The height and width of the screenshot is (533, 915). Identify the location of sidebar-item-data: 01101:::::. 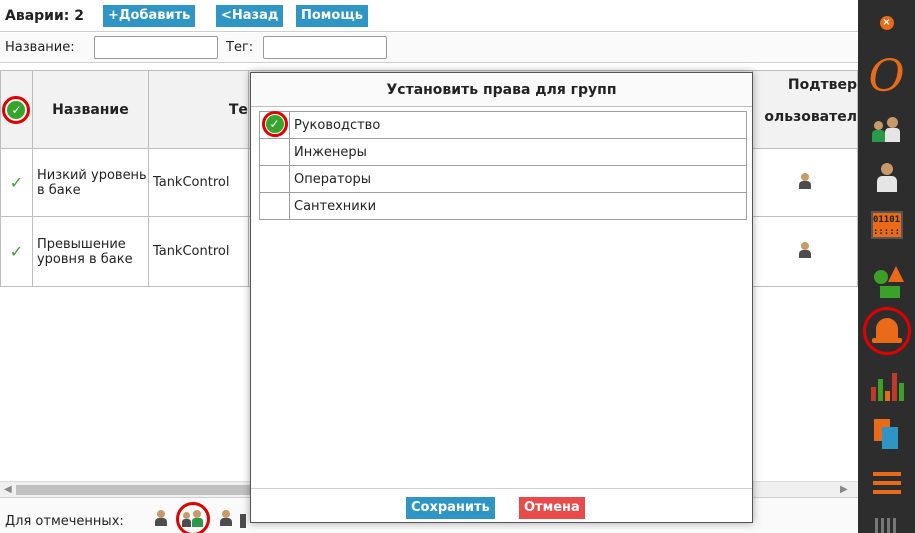
(886, 225).